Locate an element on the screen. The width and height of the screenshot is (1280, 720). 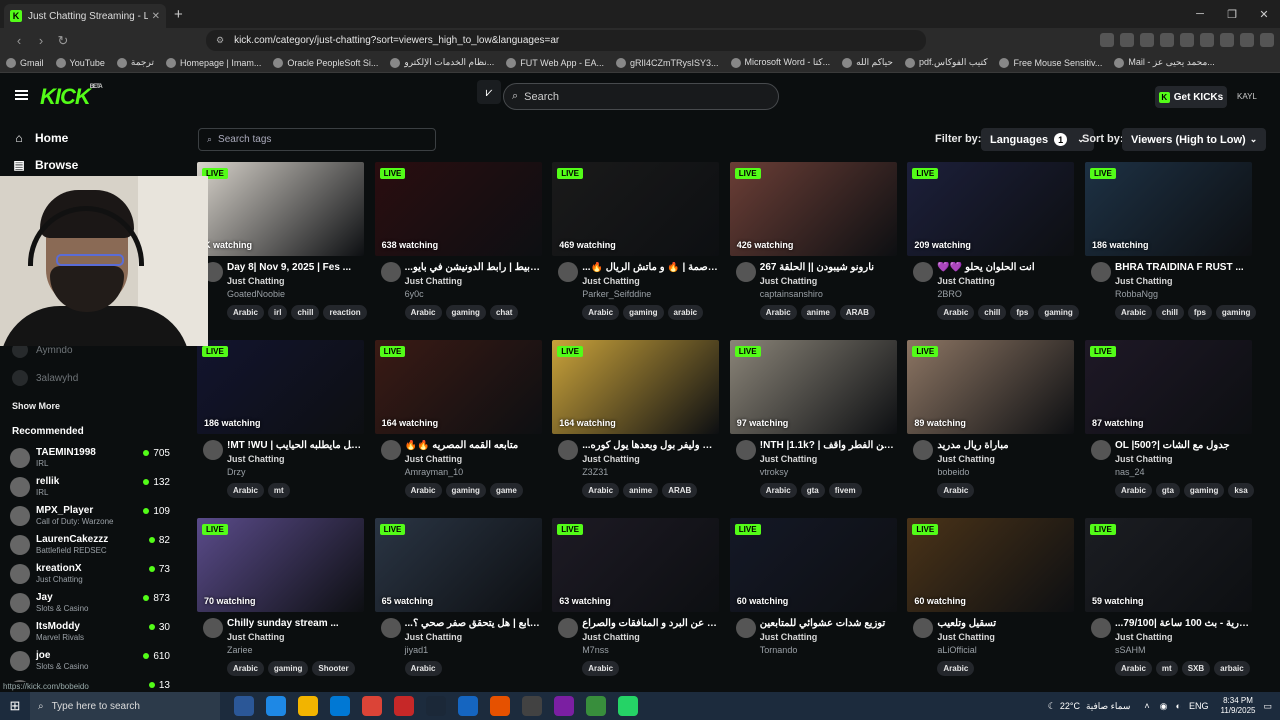
menu-icon is located at coordinates (1267, 40).